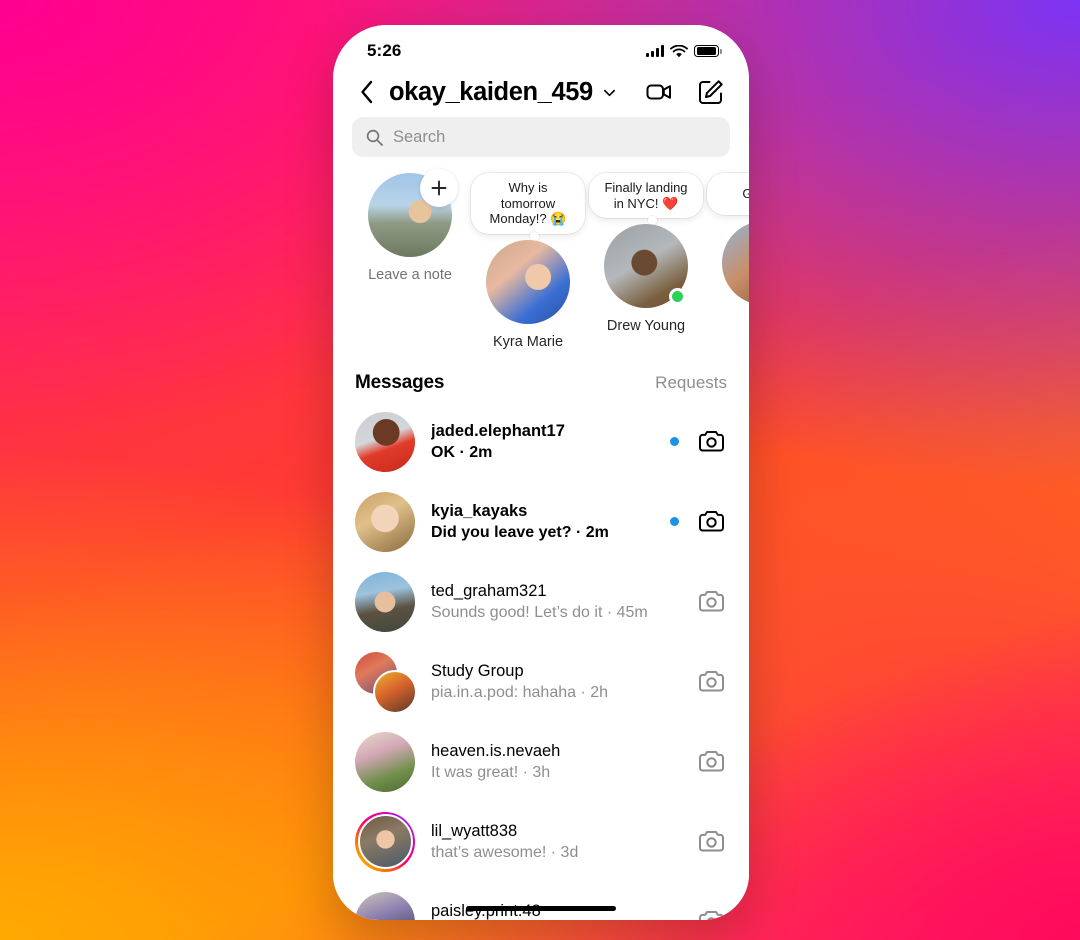 The width and height of the screenshot is (1080, 940). What do you see at coordinates (677, 296) in the screenshot?
I see `online-status-dot` at bounding box center [677, 296].